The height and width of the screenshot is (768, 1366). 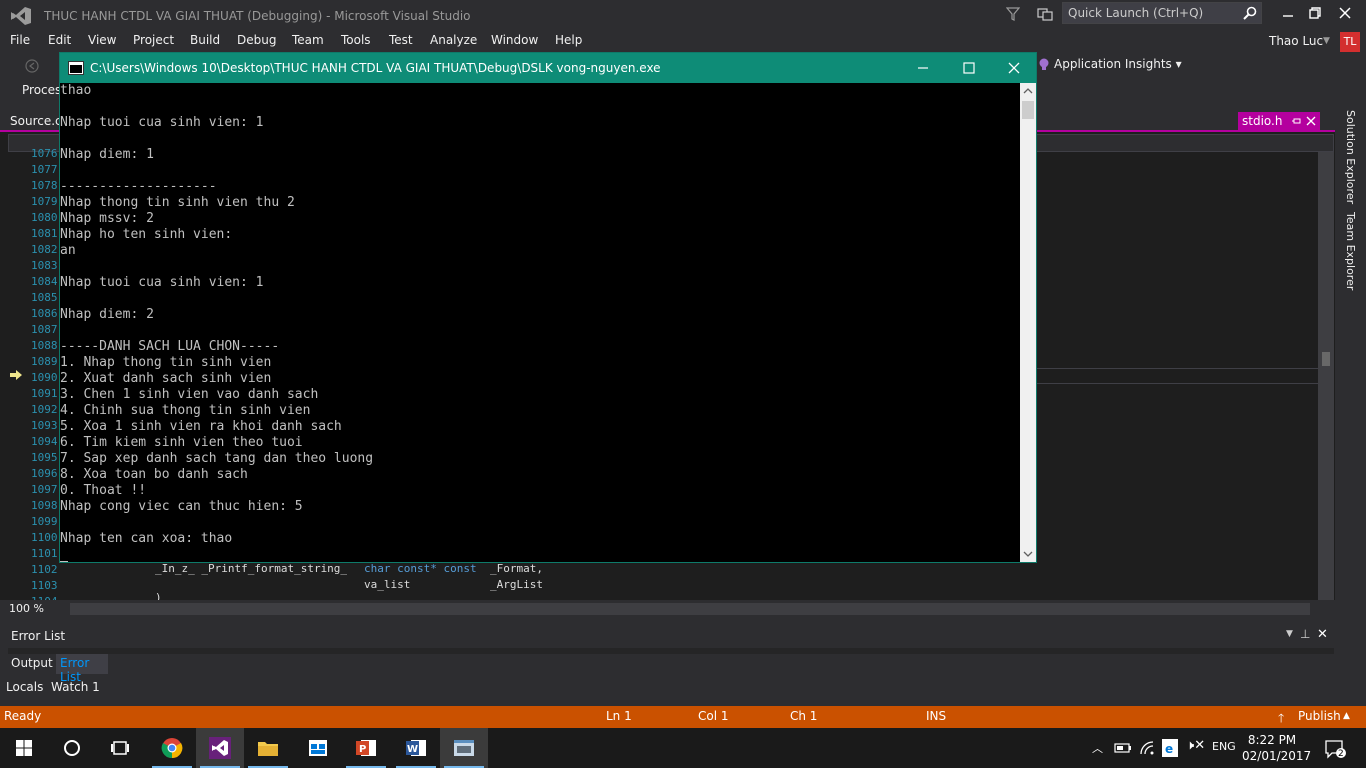 I want to click on publish-up-arrow-icon: 🡑, so click(x=1281, y=718).